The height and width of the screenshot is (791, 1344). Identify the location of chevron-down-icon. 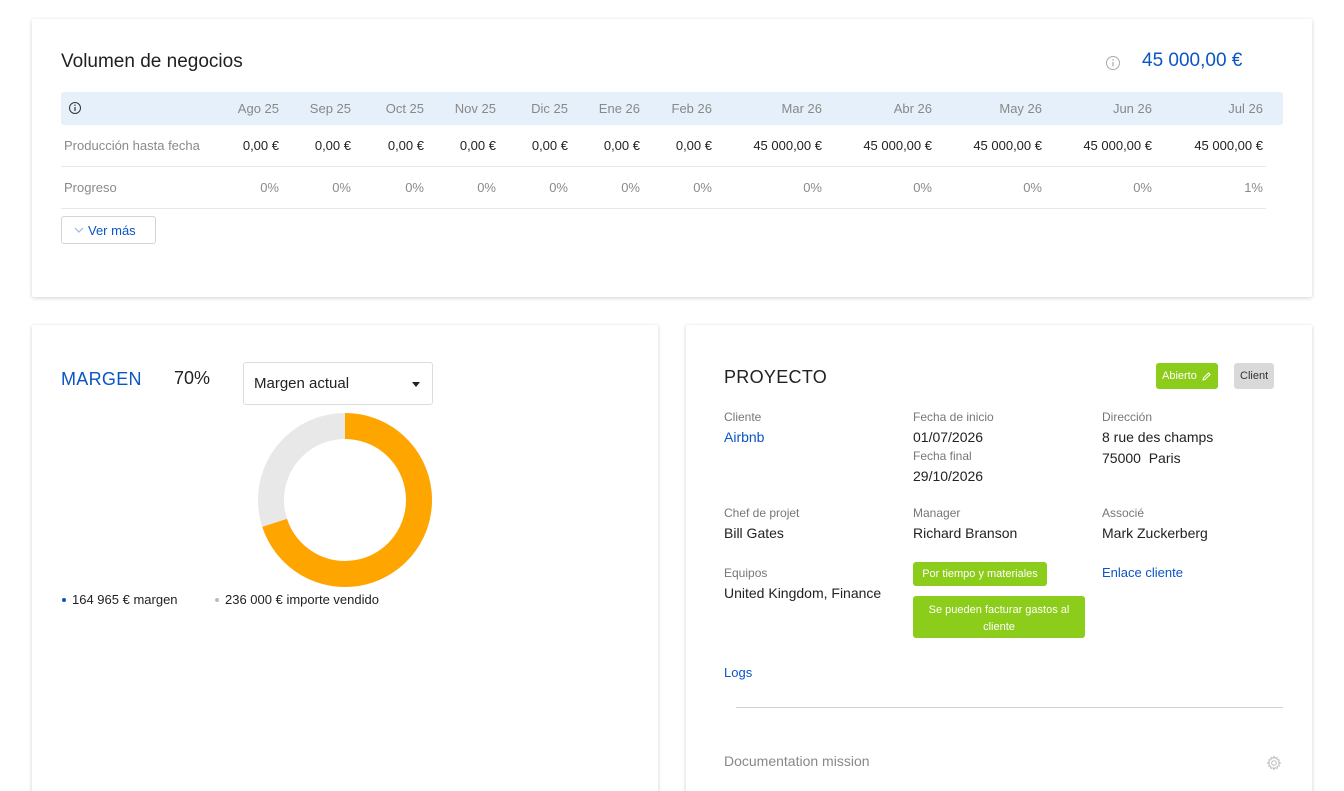
(79, 230).